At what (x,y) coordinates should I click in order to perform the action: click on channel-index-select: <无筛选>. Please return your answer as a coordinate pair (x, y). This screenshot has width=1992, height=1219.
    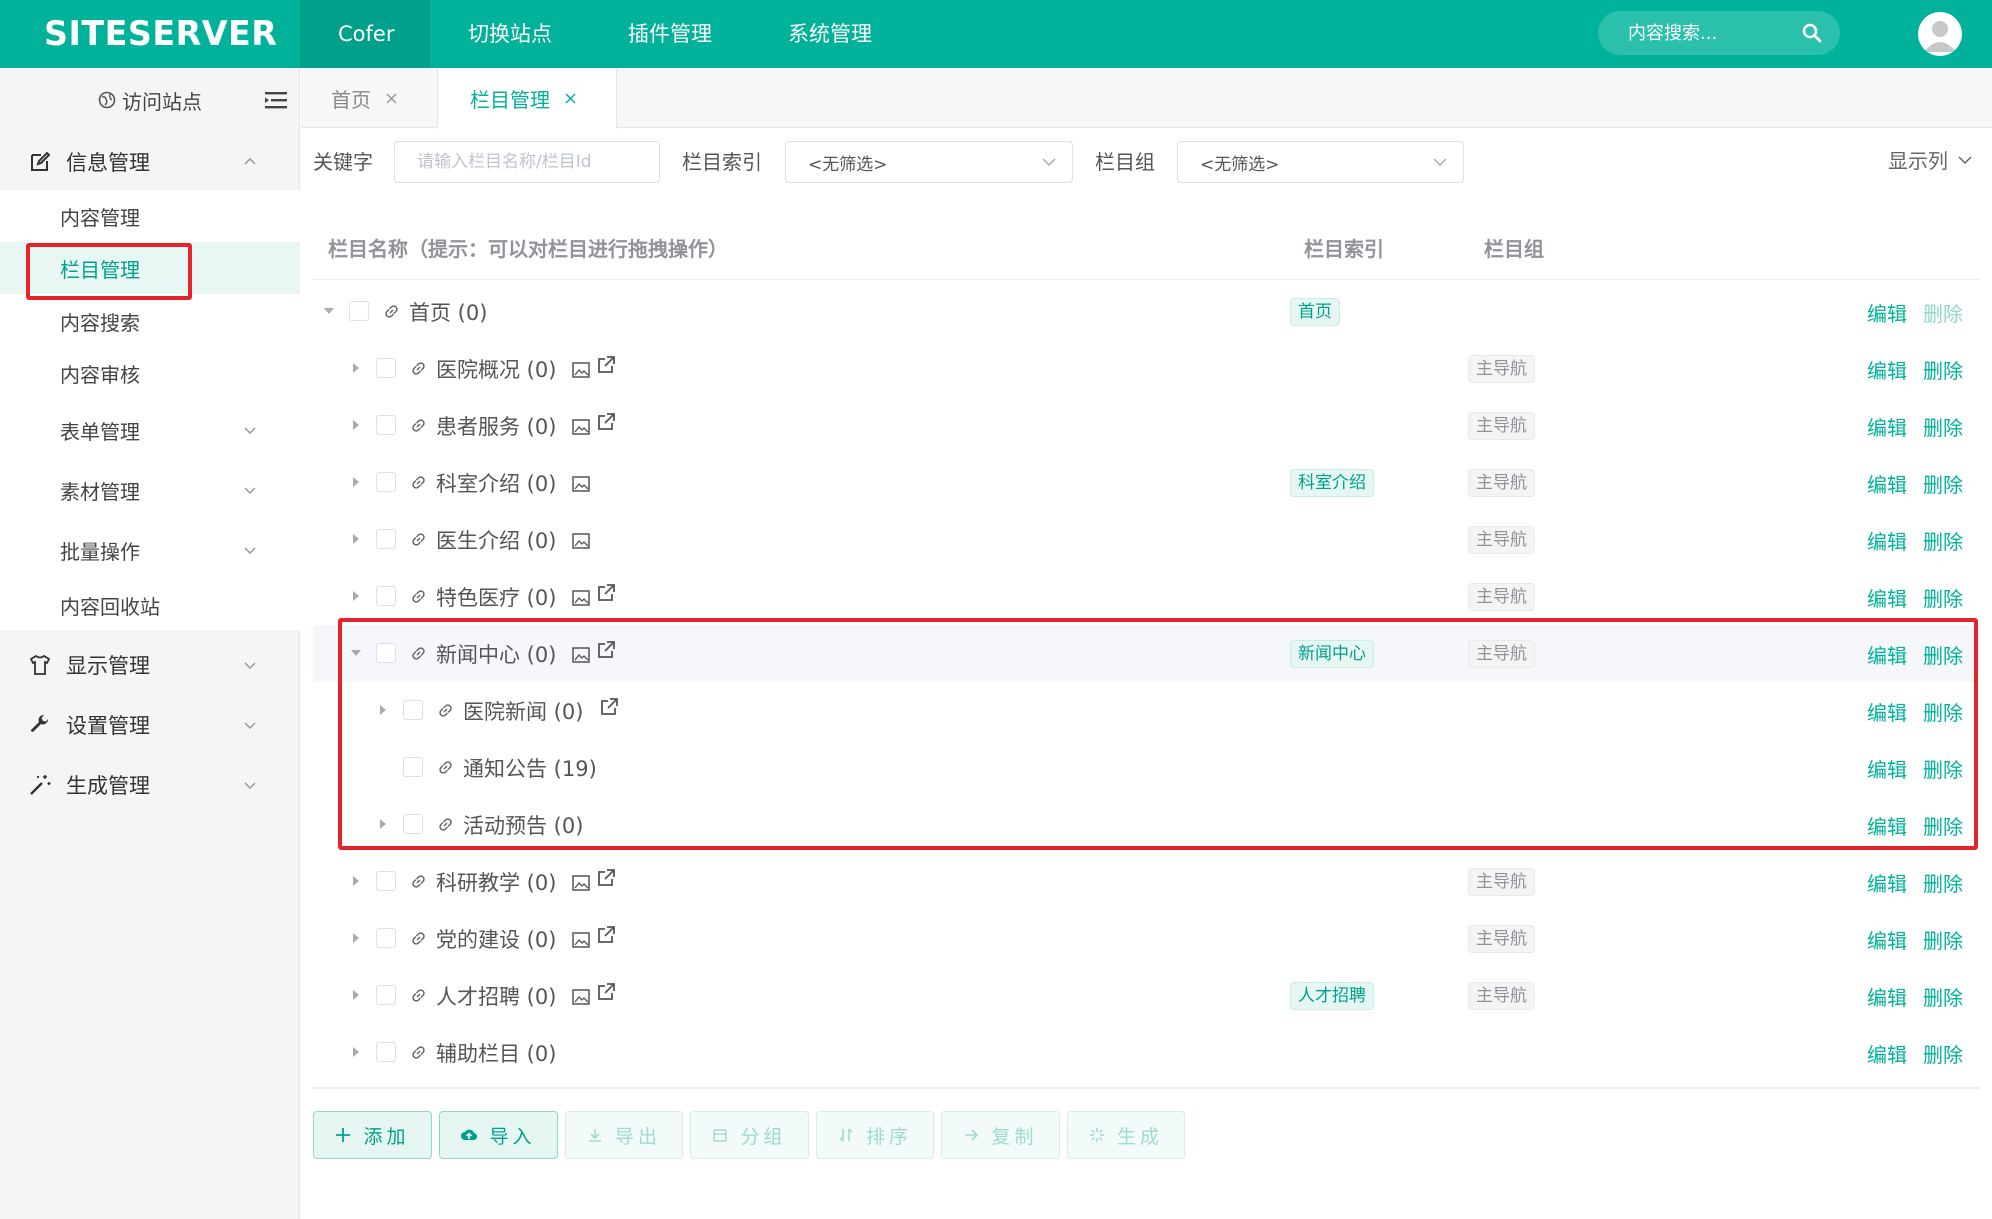
    Looking at the image, I should click on (929, 162).